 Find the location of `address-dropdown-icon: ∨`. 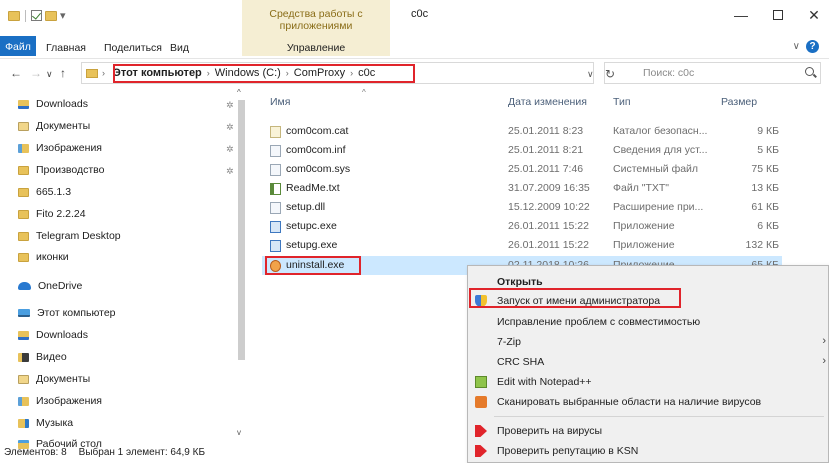

address-dropdown-icon: ∨ is located at coordinates (590, 74).